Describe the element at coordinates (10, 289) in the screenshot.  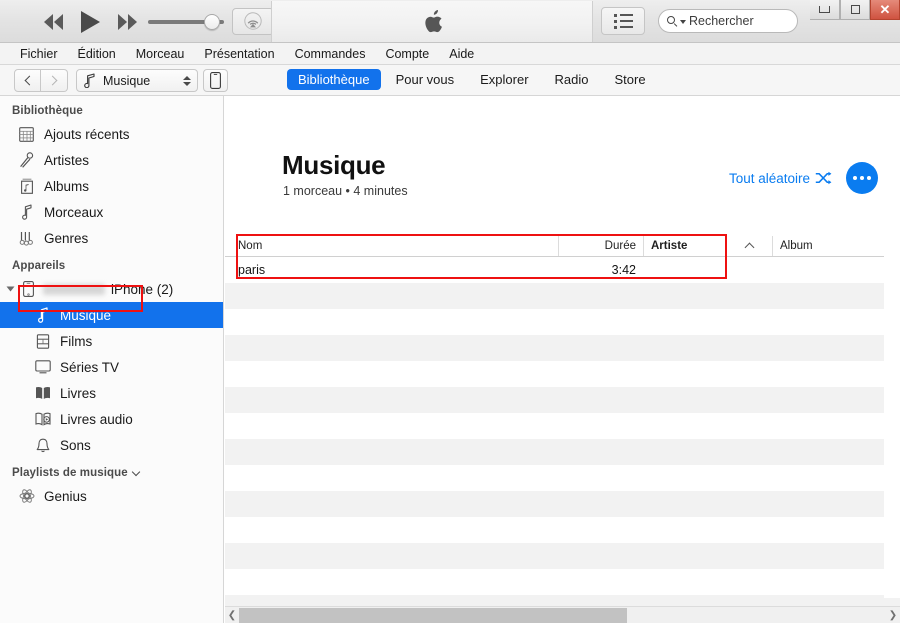
I see `disclosure-triangle-icon` at that location.